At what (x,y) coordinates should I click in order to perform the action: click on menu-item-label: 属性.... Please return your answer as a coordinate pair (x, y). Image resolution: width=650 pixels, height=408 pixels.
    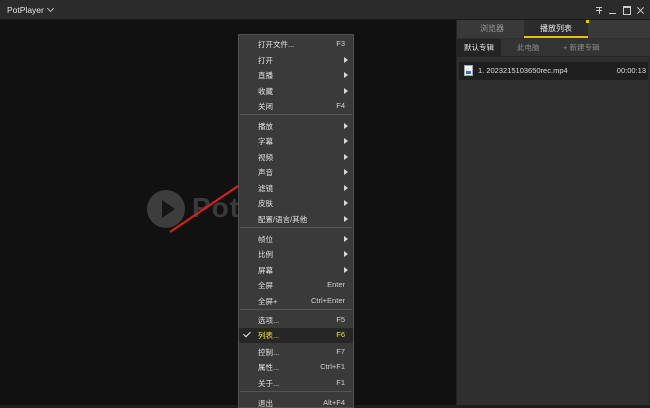
    Looking at the image, I should click on (269, 367).